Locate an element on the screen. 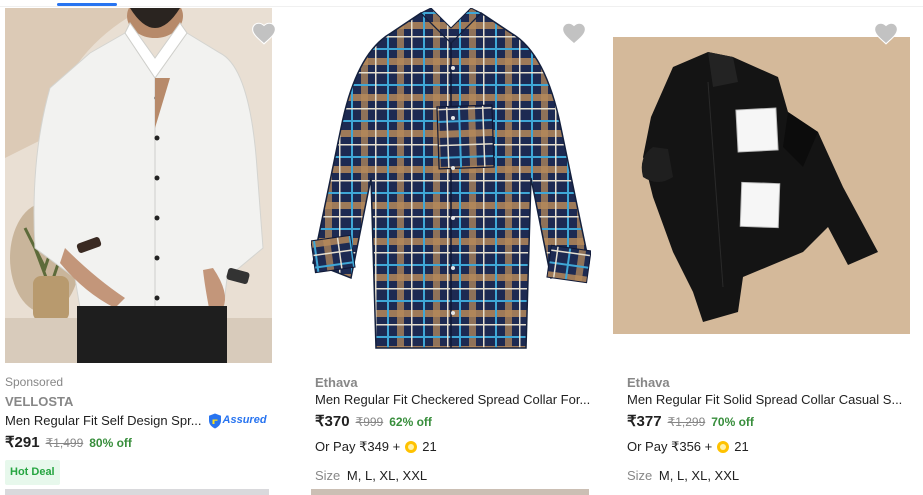 The image size is (923, 495). original-price: ₹999 is located at coordinates (369, 422).